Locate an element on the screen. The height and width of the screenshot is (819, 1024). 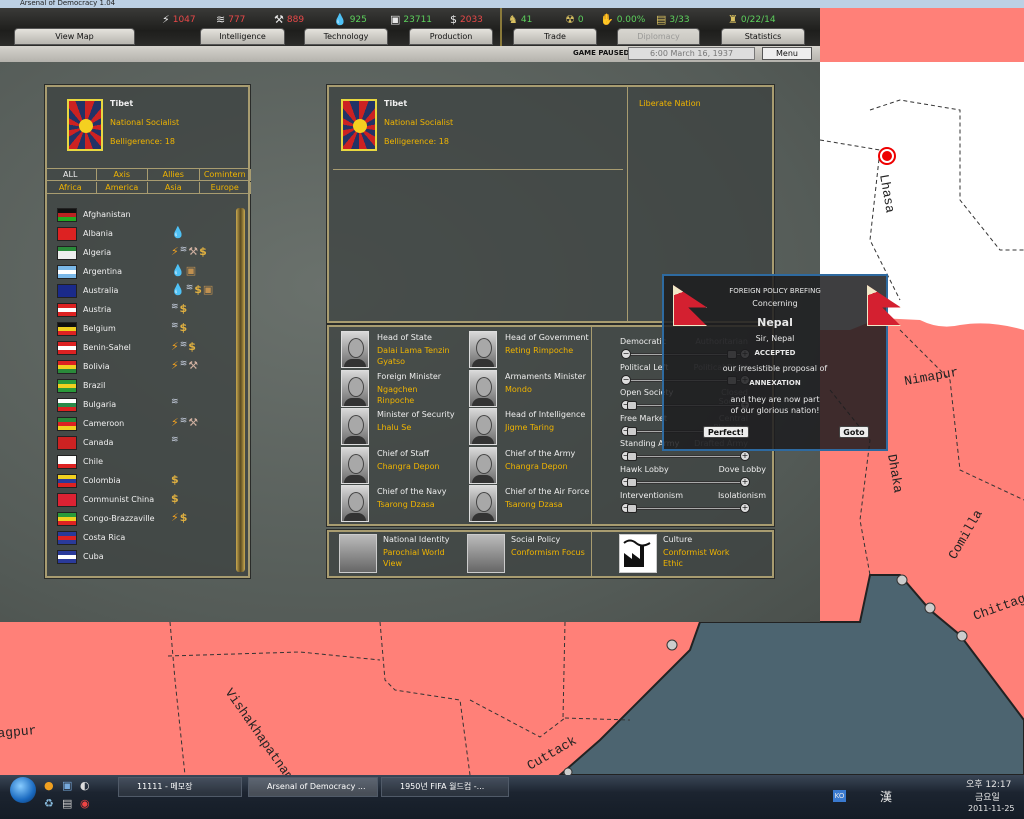
country-row: Bolivia ⚡ ≋ ⚒ is located at coordinates (141, 367).